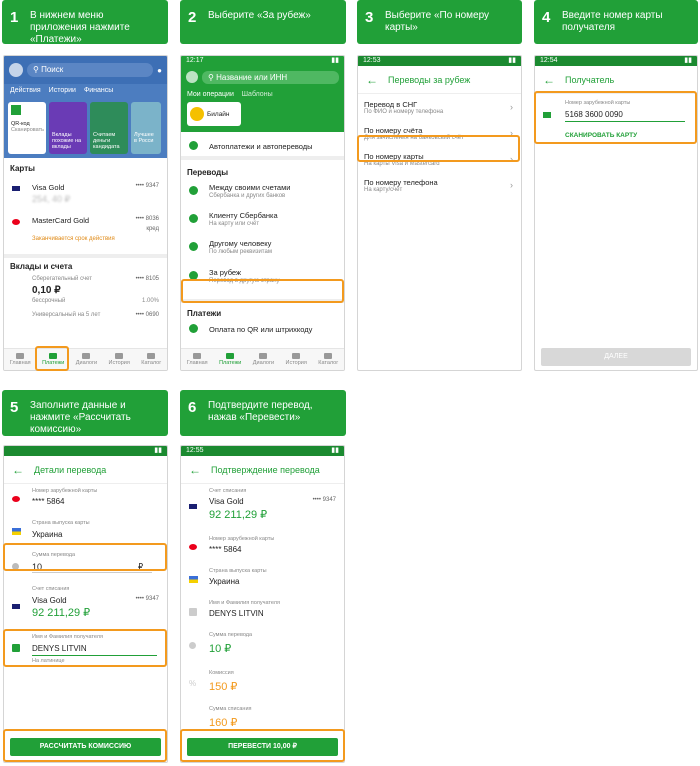  I want to click on account-number: •••• 9347, so click(147, 599).